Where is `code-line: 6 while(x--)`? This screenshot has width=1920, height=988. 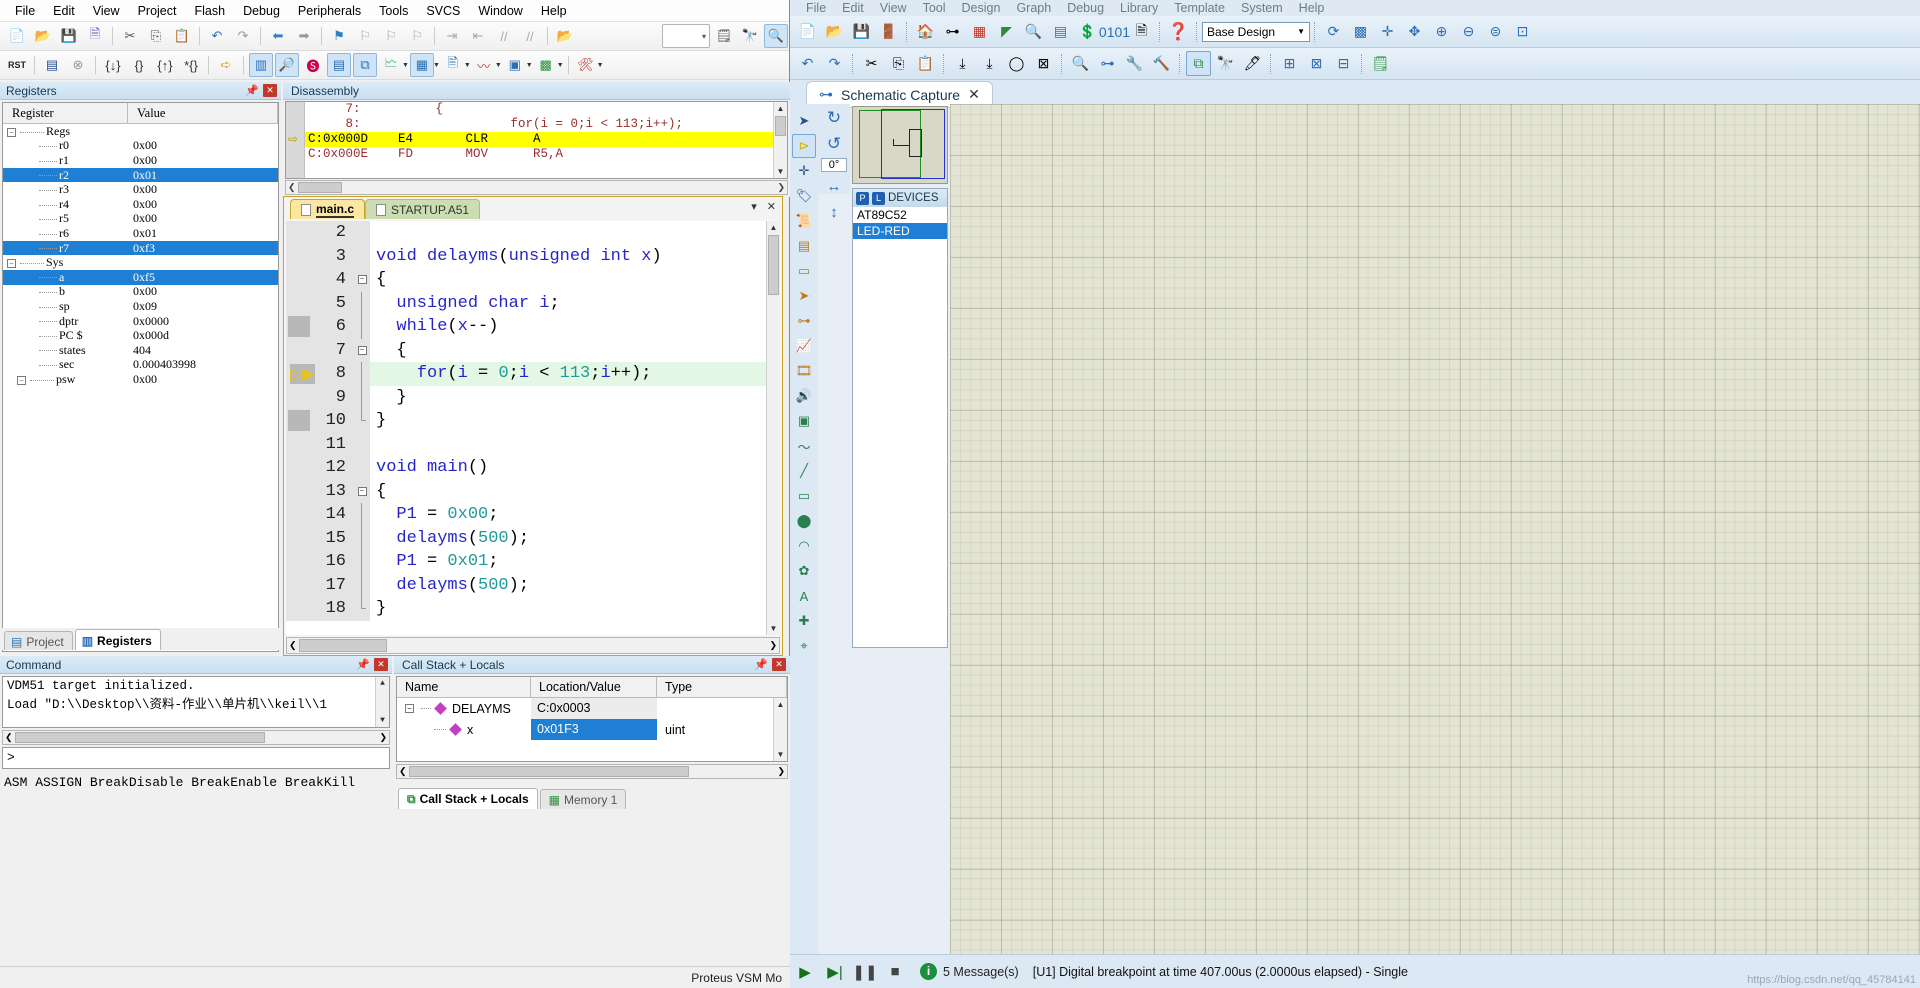
code-line: 6 while(x--) is located at coordinates (533, 327).